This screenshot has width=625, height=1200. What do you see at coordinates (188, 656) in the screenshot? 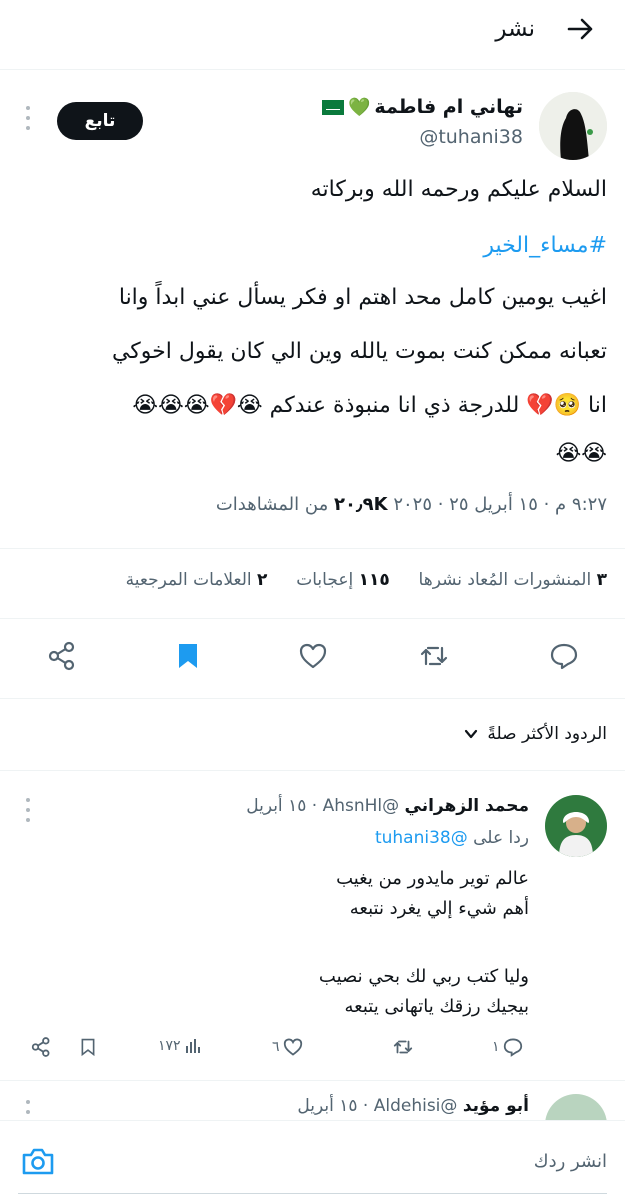
I see `bookmark-filled-icon` at bounding box center [188, 656].